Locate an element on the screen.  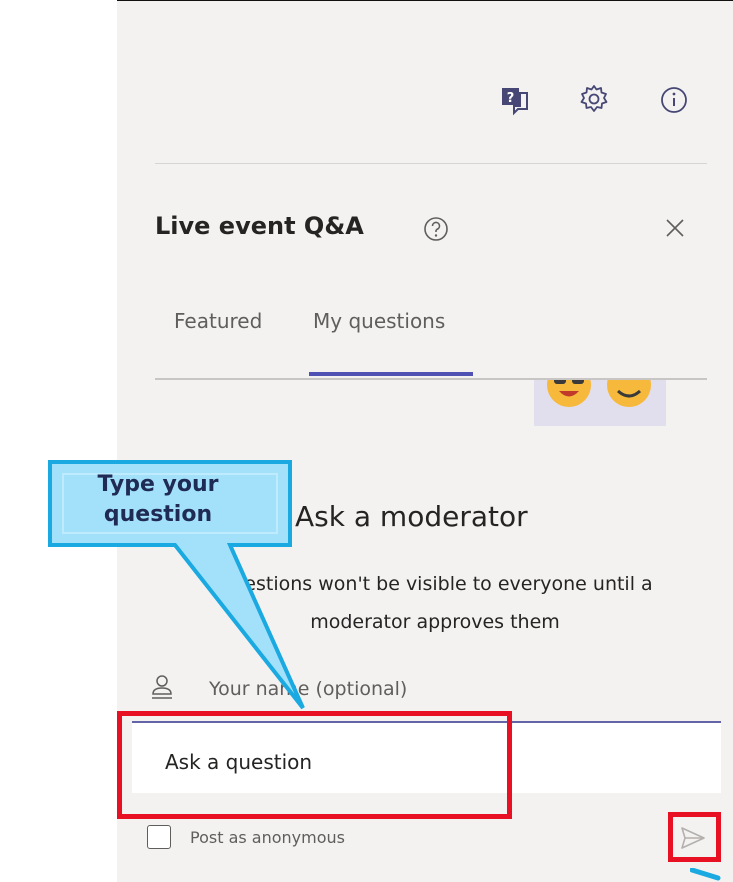
callout-shape is located at coordinates (176, 585).